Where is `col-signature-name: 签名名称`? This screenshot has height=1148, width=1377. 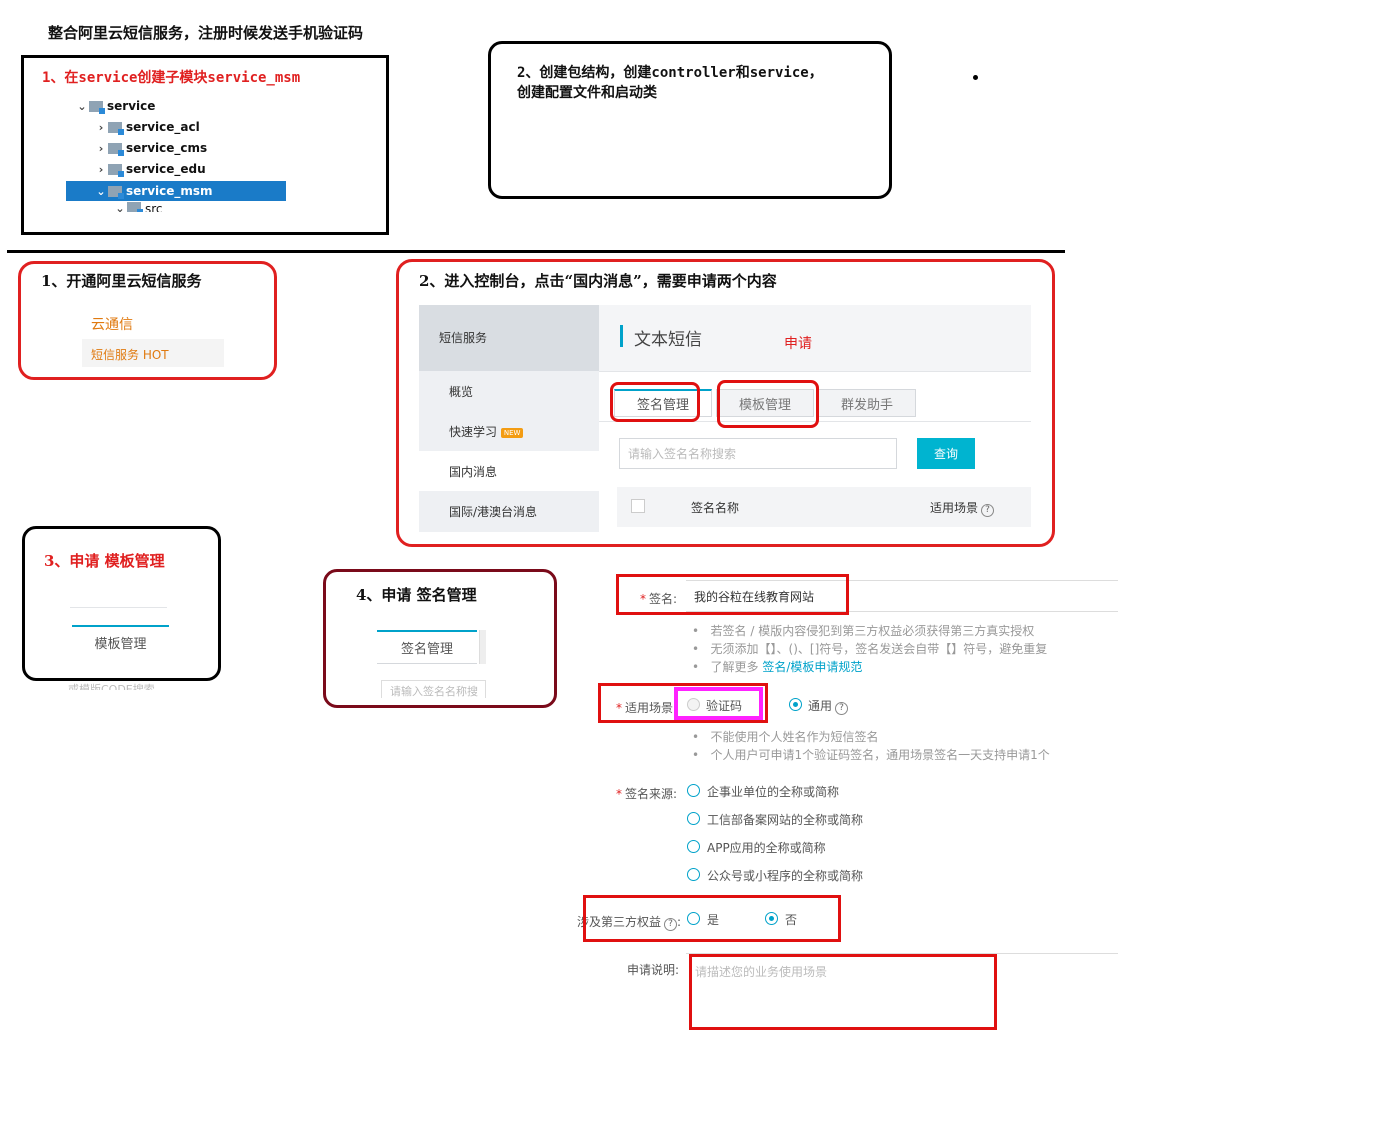 col-signature-name: 签名名称 is located at coordinates (715, 508).